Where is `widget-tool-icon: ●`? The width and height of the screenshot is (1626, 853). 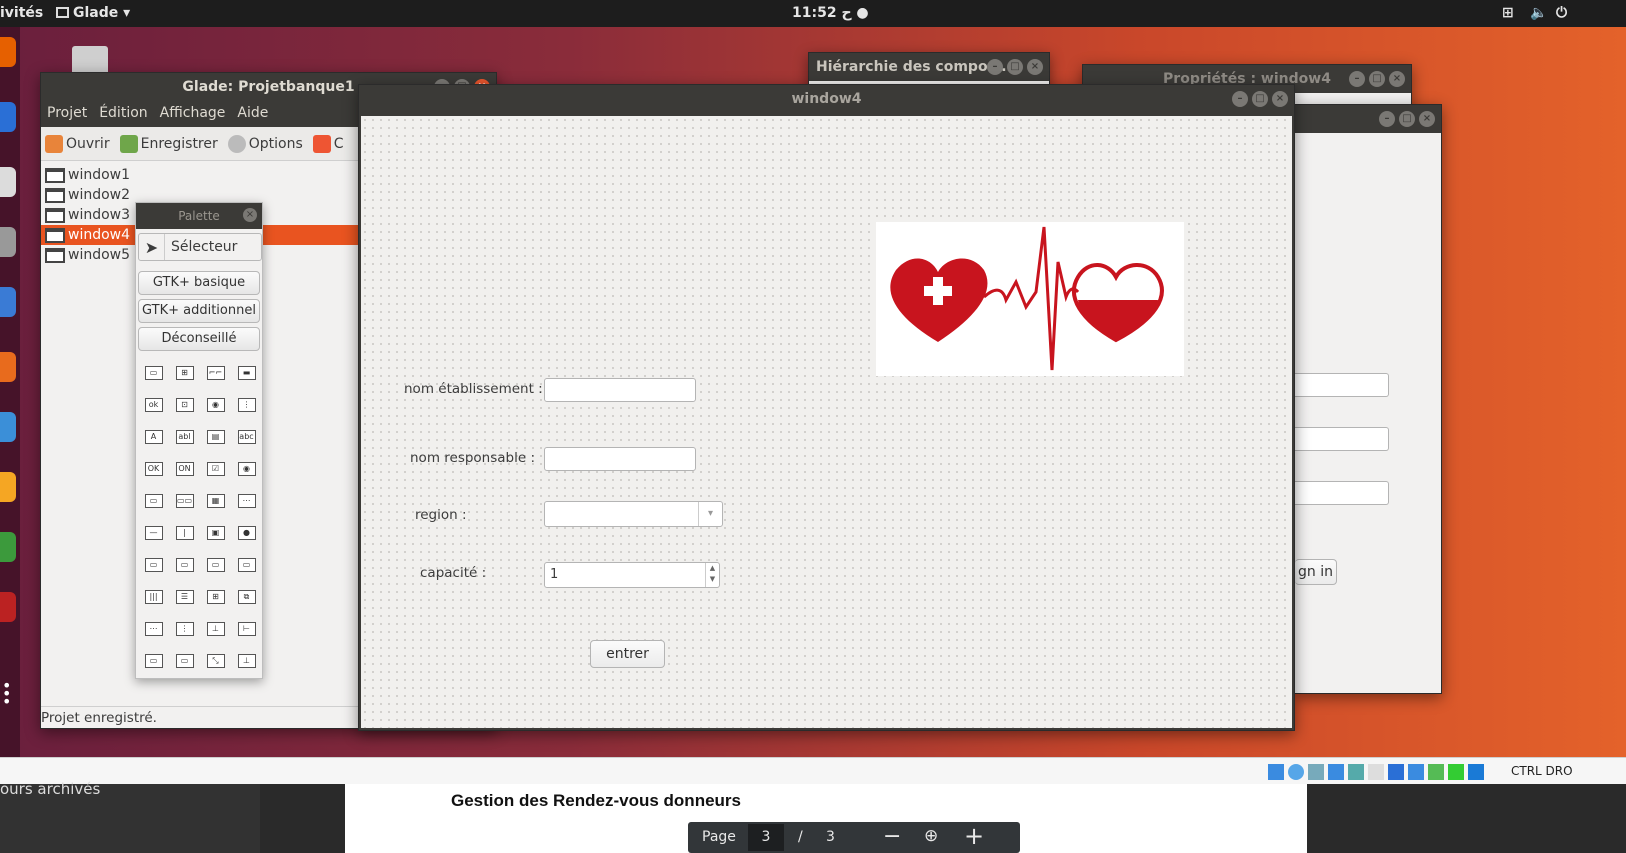
widget-tool-icon: ● is located at coordinates (246, 533).